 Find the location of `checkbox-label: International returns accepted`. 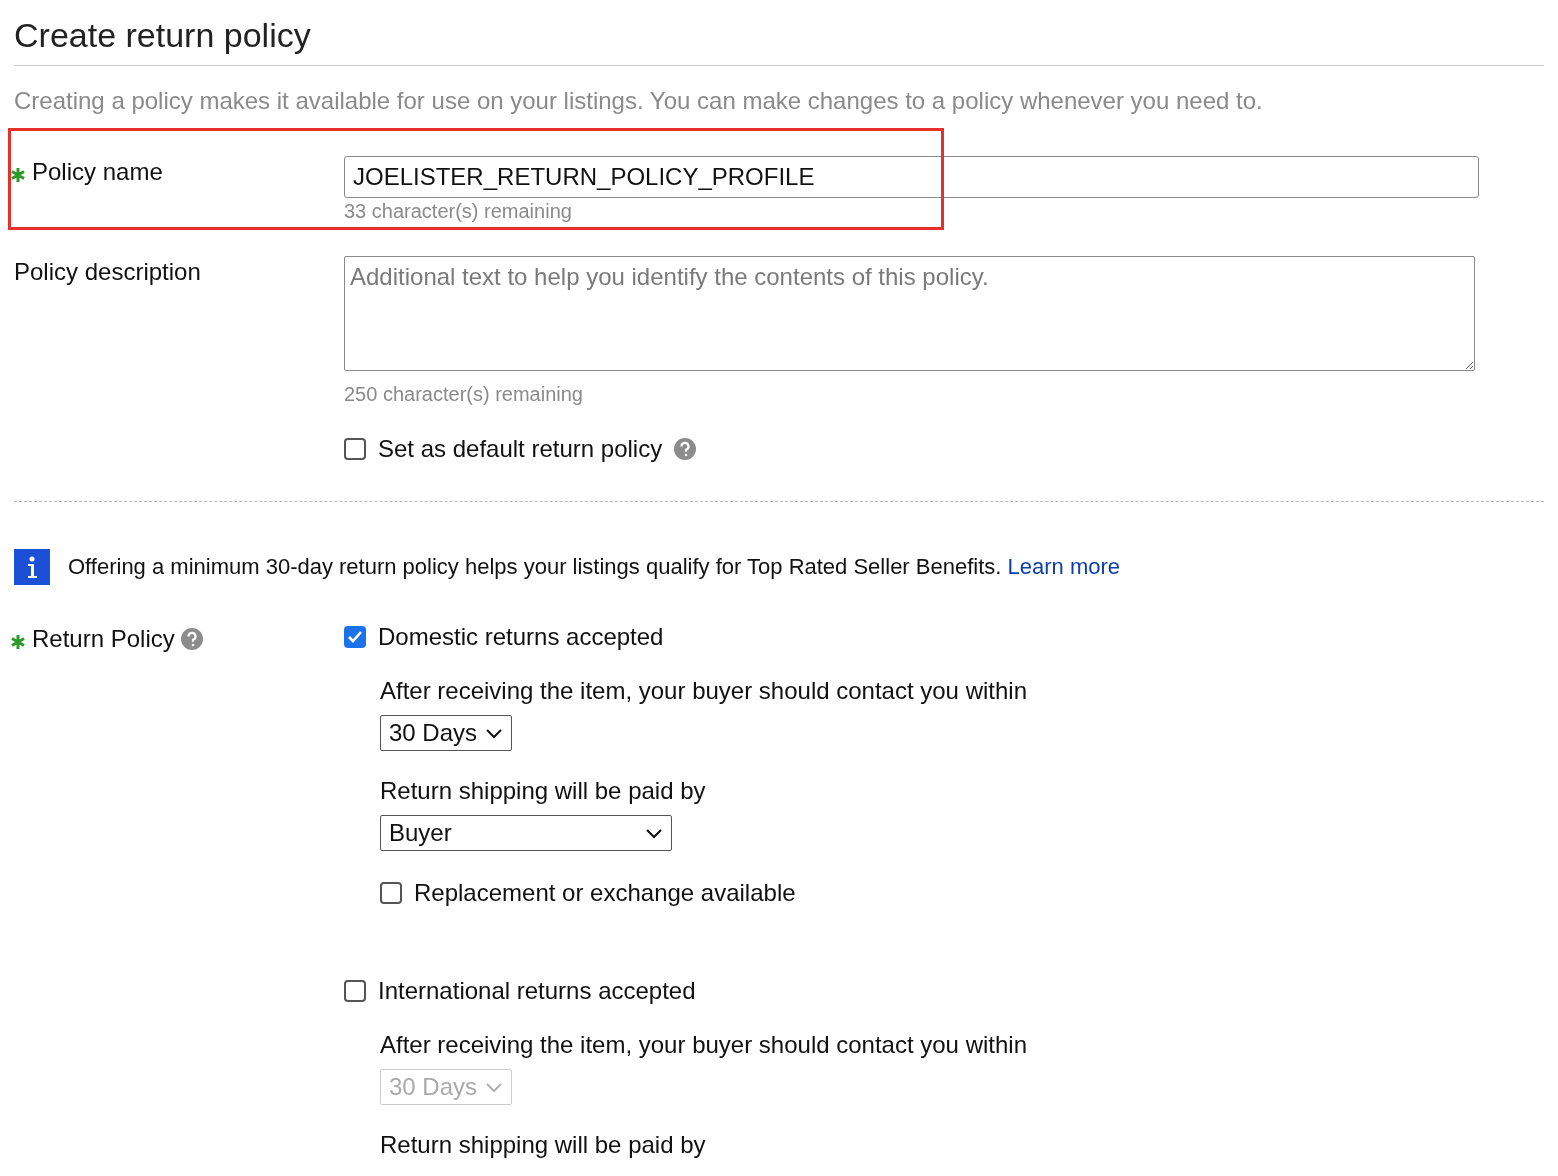

checkbox-label: International returns accepted is located at coordinates (537, 991).